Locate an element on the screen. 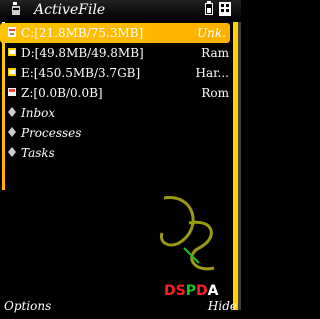  list-item-drive-c: C:[21.8MB/75.3MB] Unk. is located at coordinates (115, 33).